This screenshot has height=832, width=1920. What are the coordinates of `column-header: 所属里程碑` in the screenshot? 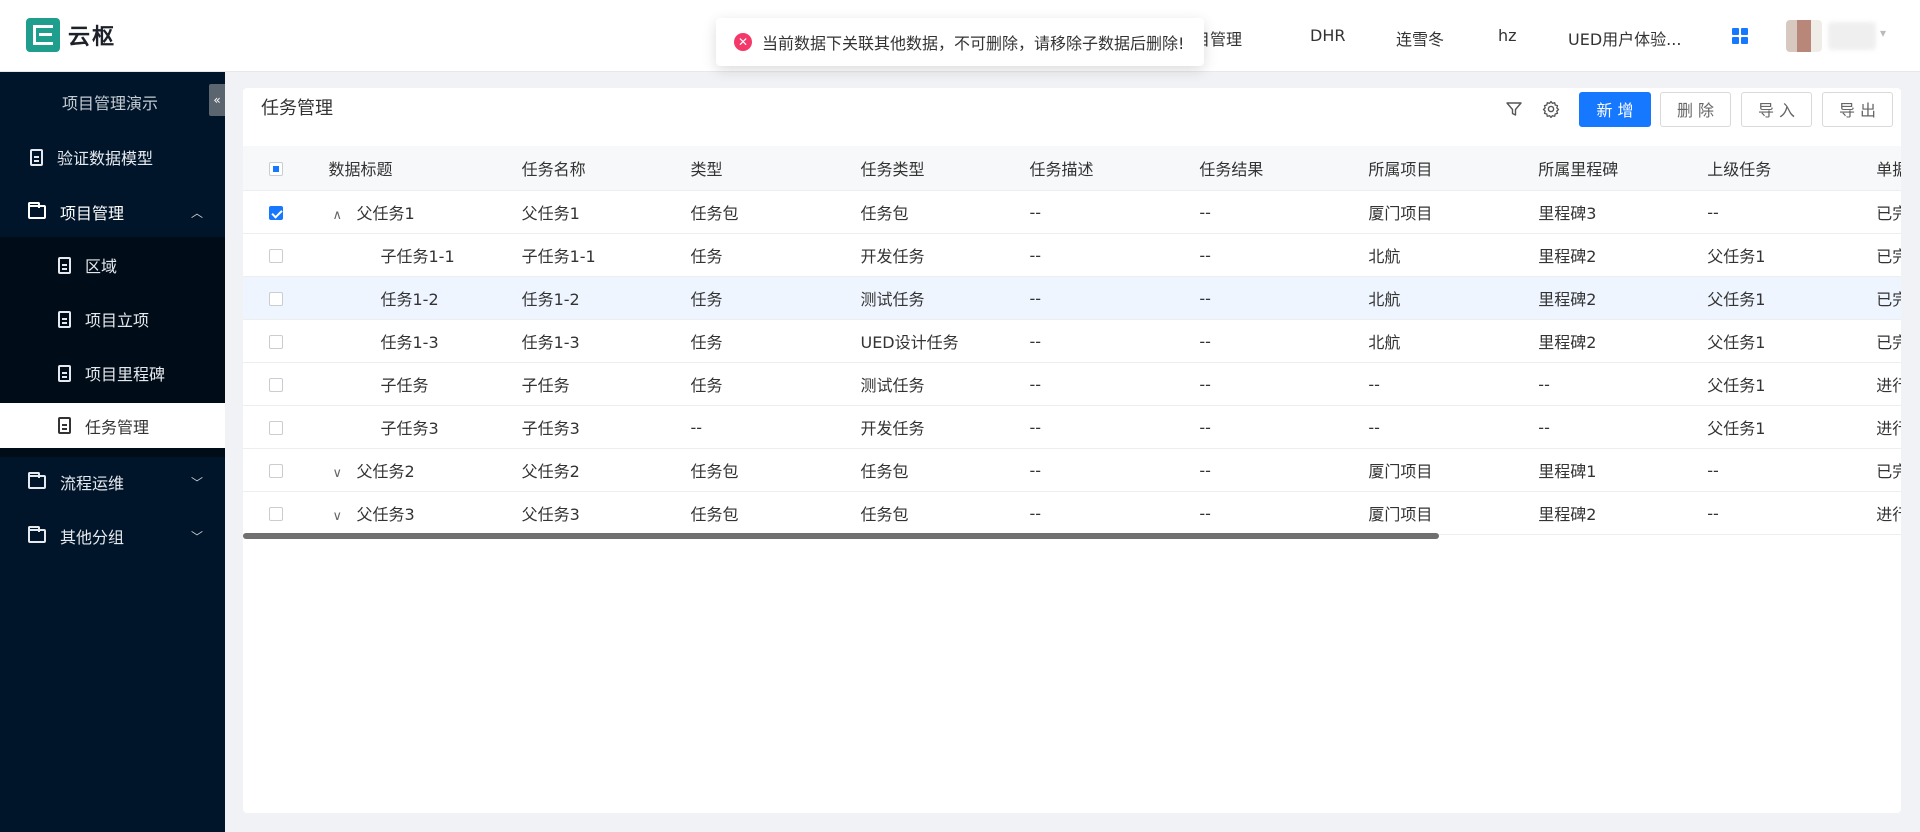 It's located at (1623, 168).